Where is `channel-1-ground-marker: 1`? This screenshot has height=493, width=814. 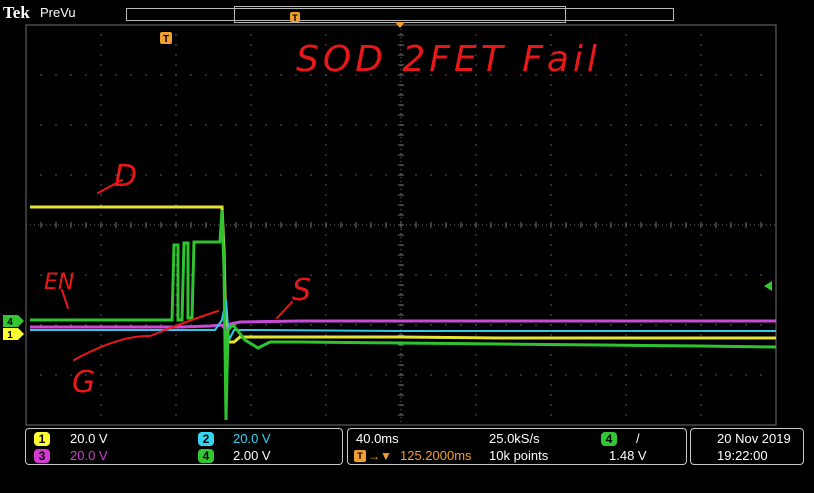 channel-1-ground-marker: 1 is located at coordinates (13, 334).